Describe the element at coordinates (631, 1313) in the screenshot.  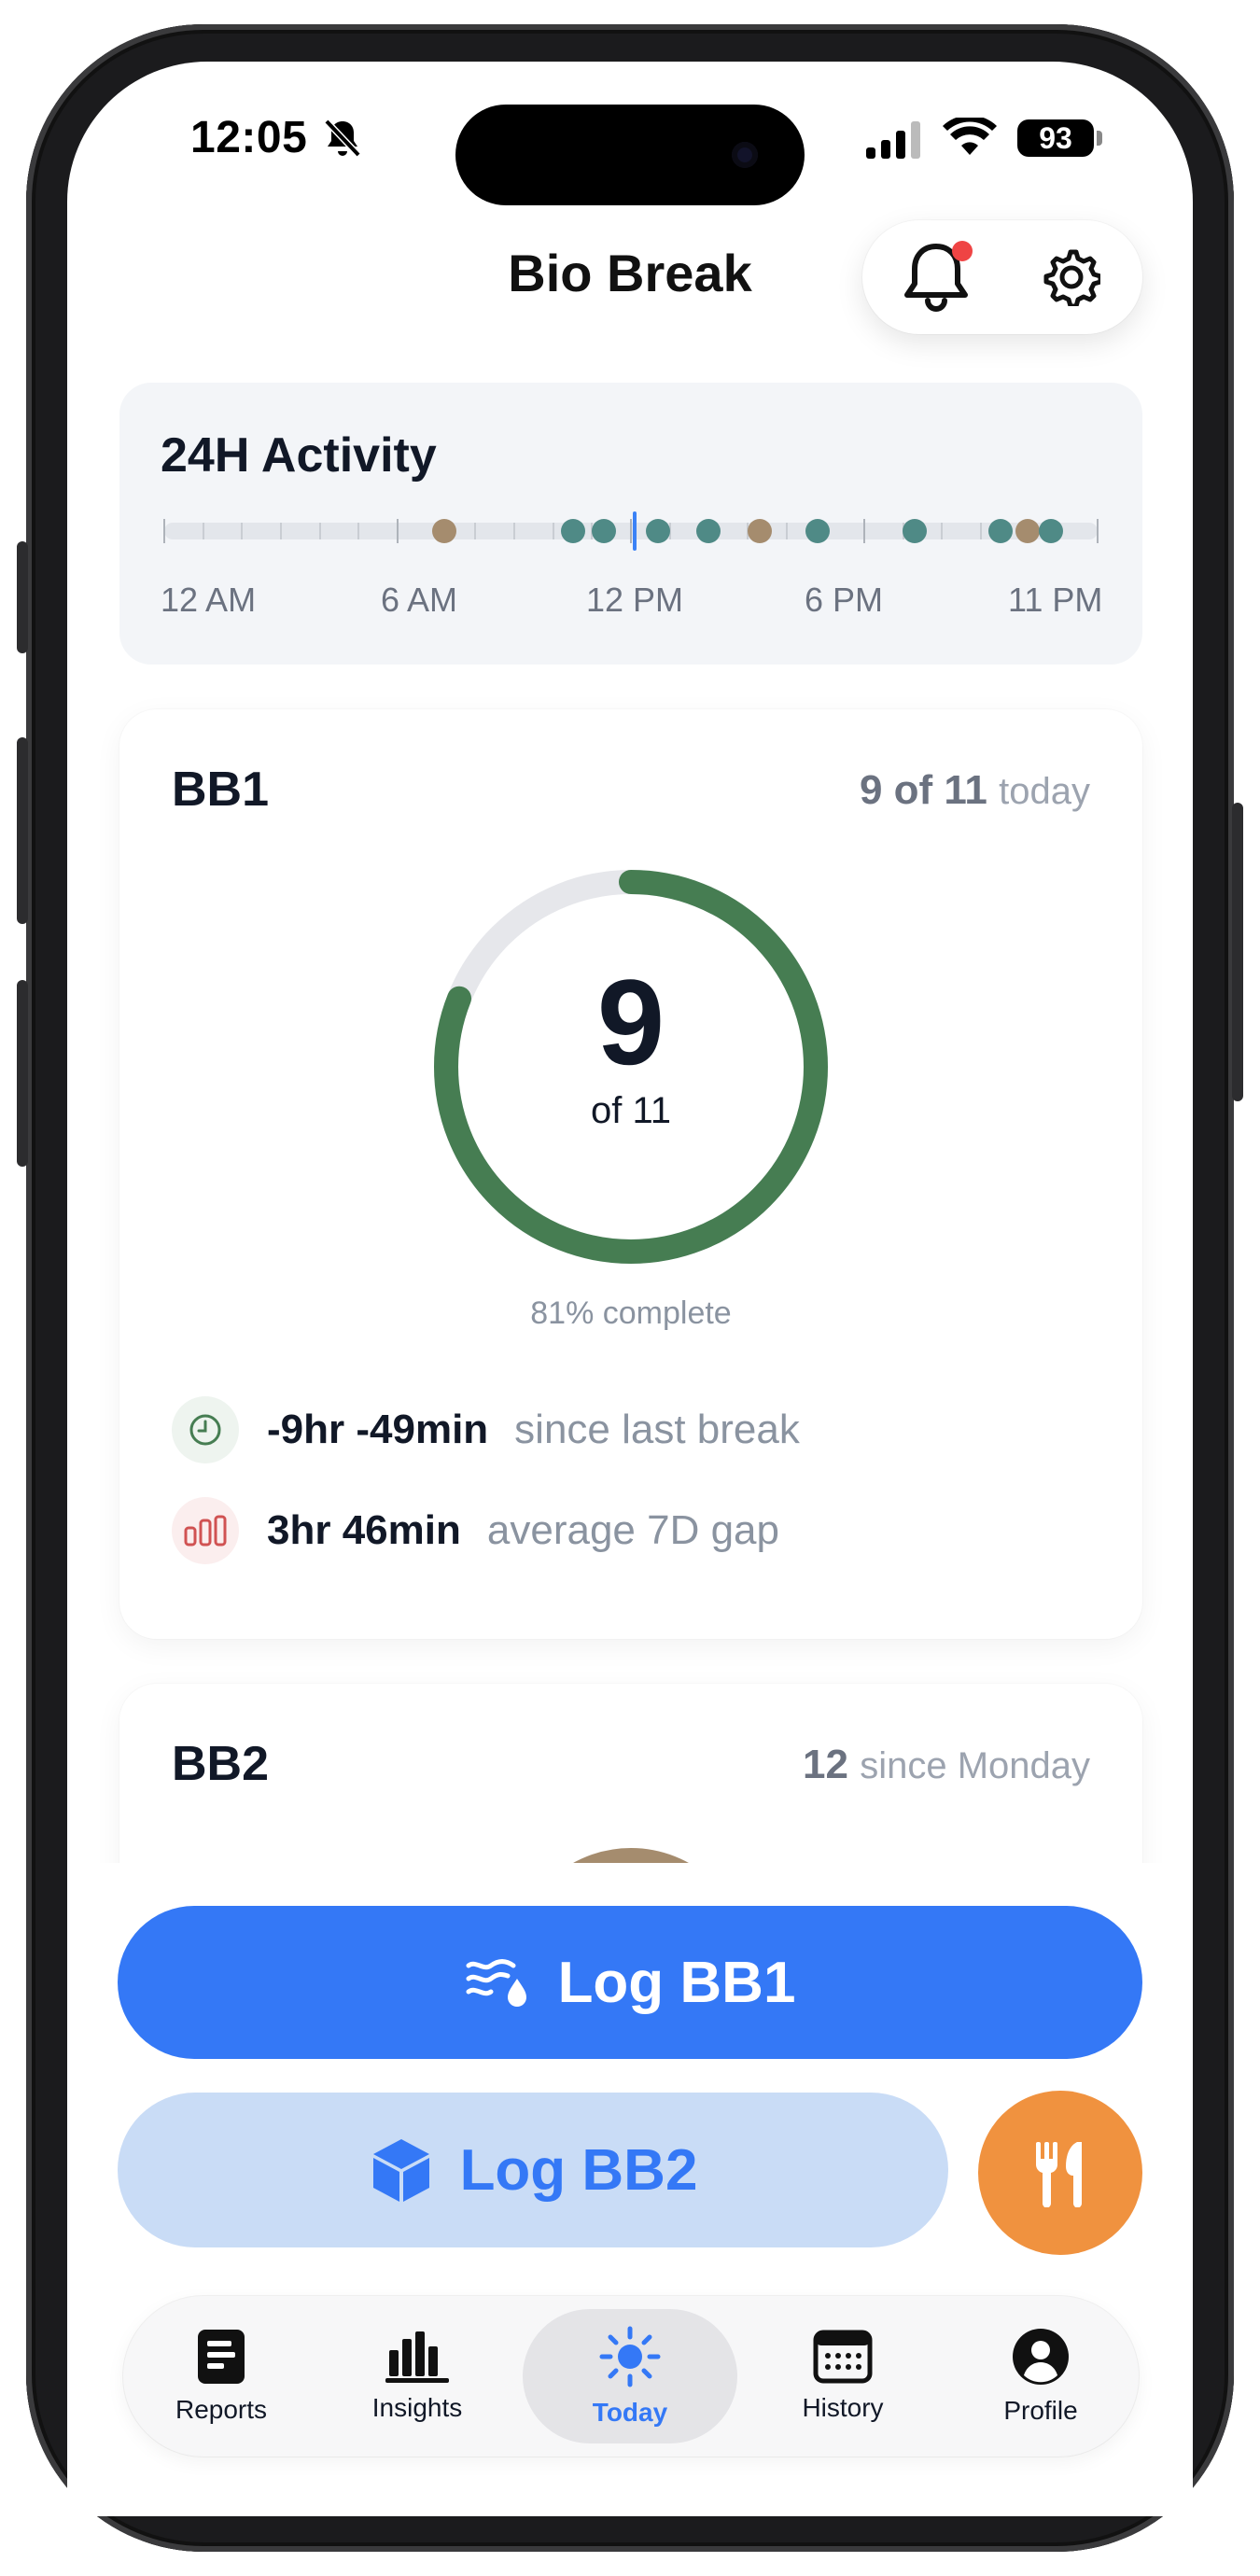
I see `bb1-percent-complete: 81% complete` at that location.